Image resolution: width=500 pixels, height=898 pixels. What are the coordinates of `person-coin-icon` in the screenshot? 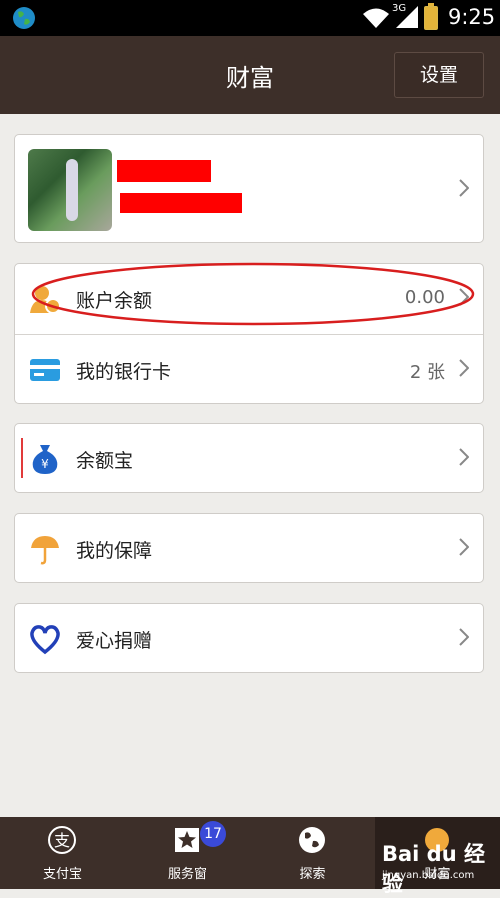 It's located at (45, 300).